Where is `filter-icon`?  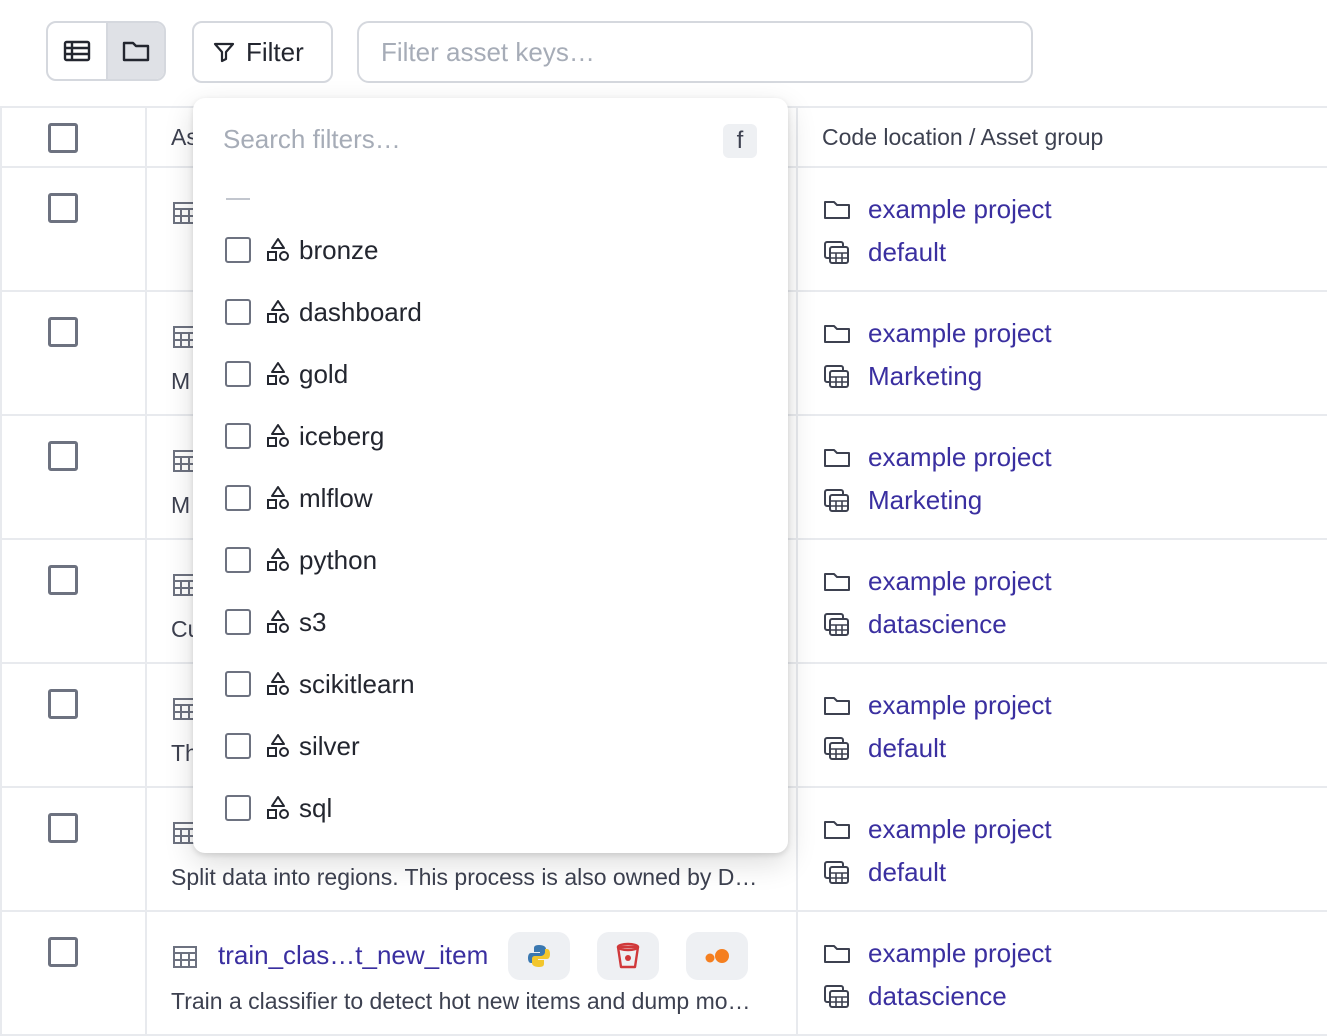
filter-icon is located at coordinates (224, 52).